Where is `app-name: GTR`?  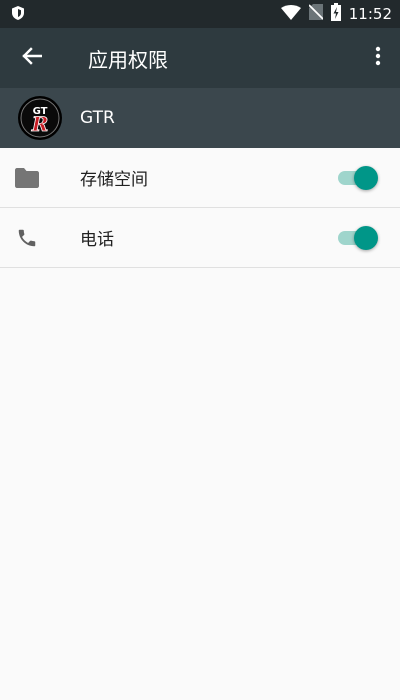
app-name: GTR is located at coordinates (97, 118).